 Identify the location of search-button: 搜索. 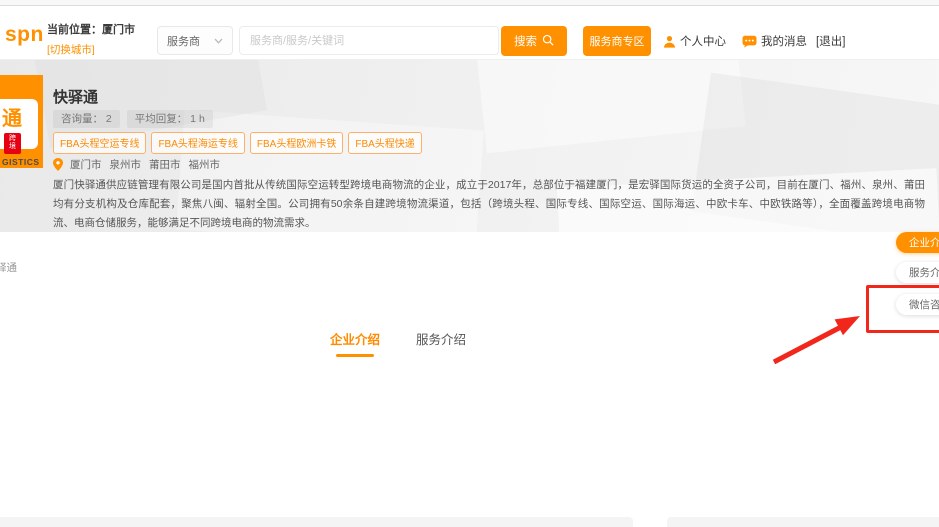
(534, 41).